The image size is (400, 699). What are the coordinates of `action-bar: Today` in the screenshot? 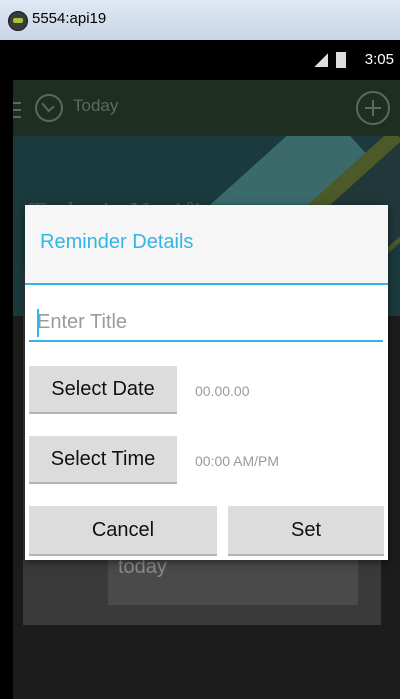 It's located at (206, 108).